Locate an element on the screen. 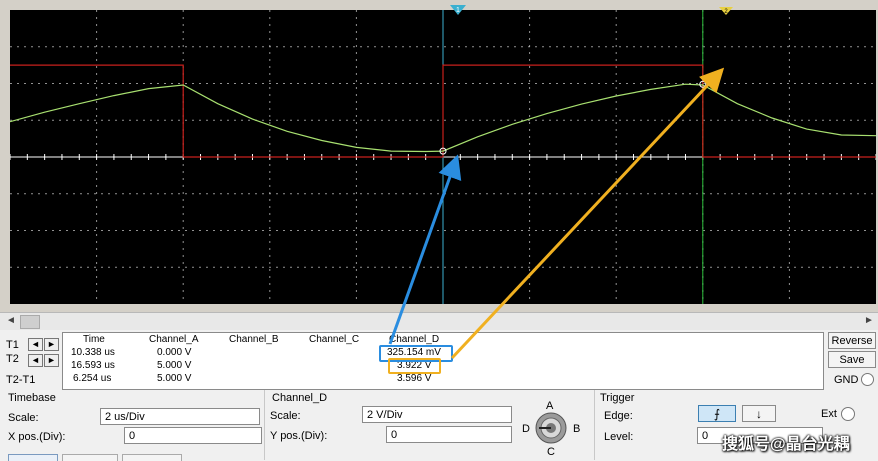 The height and width of the screenshot is (461, 878). save-button: Save is located at coordinates (852, 359).